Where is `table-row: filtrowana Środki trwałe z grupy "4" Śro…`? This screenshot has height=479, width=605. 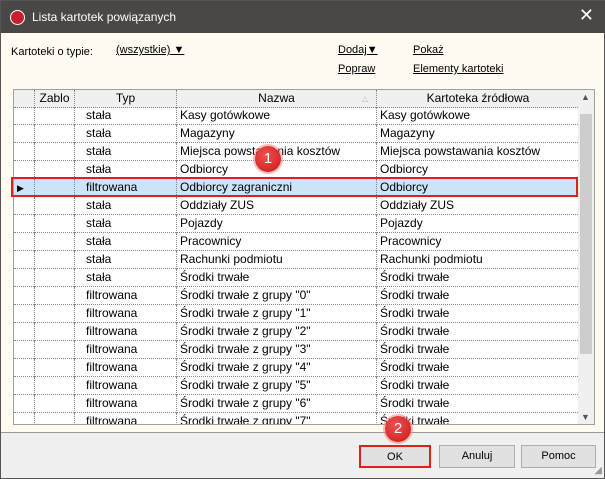 table-row: filtrowana Środki trwałe z grupy "4" Śro… is located at coordinates (297, 368).